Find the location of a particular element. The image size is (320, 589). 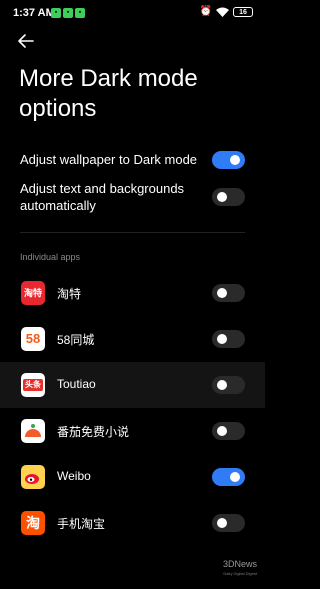

status-time: 1:37 AM is located at coordinates (34, 13).